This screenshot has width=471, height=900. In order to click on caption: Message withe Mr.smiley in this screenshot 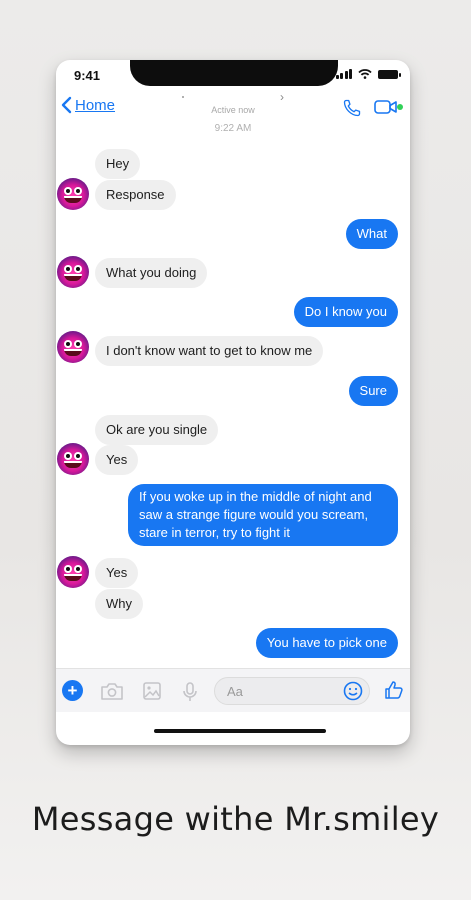, I will do `click(235, 819)`.